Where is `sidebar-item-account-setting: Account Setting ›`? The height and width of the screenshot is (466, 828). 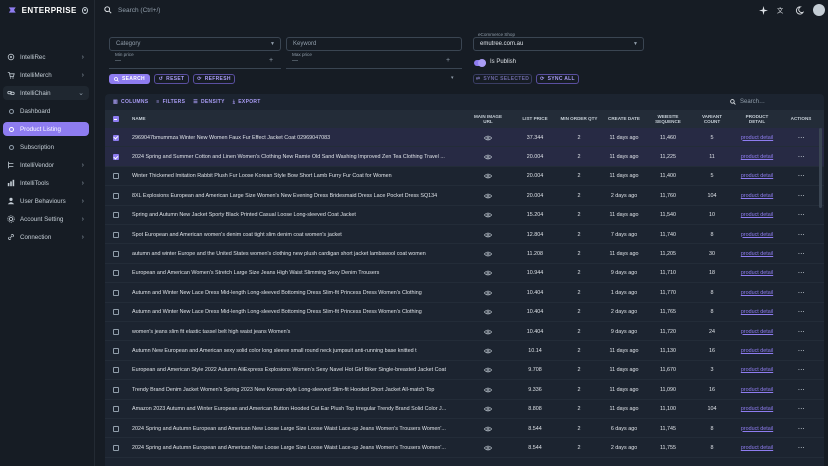
sidebar-item-account-setting: Account Setting › is located at coordinates (46, 219).